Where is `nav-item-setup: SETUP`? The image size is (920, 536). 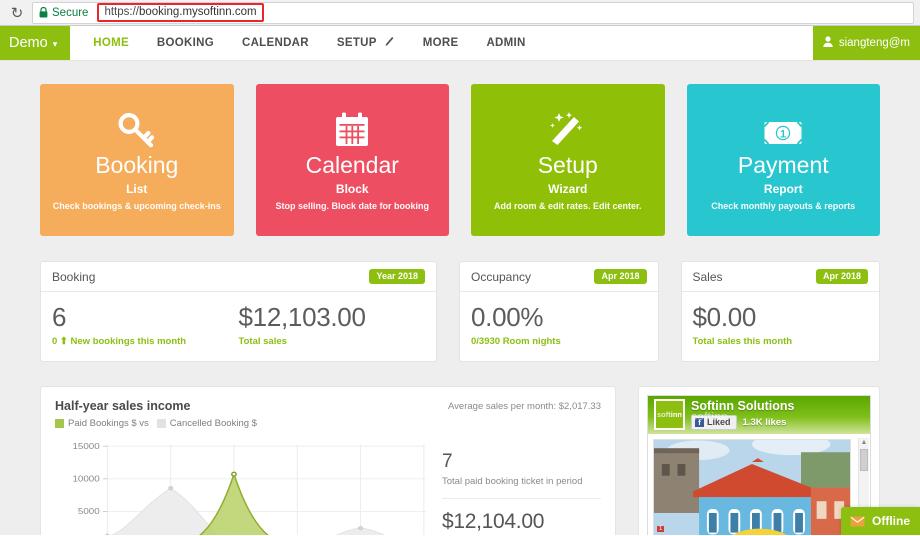 nav-item-setup: SETUP is located at coordinates (366, 43).